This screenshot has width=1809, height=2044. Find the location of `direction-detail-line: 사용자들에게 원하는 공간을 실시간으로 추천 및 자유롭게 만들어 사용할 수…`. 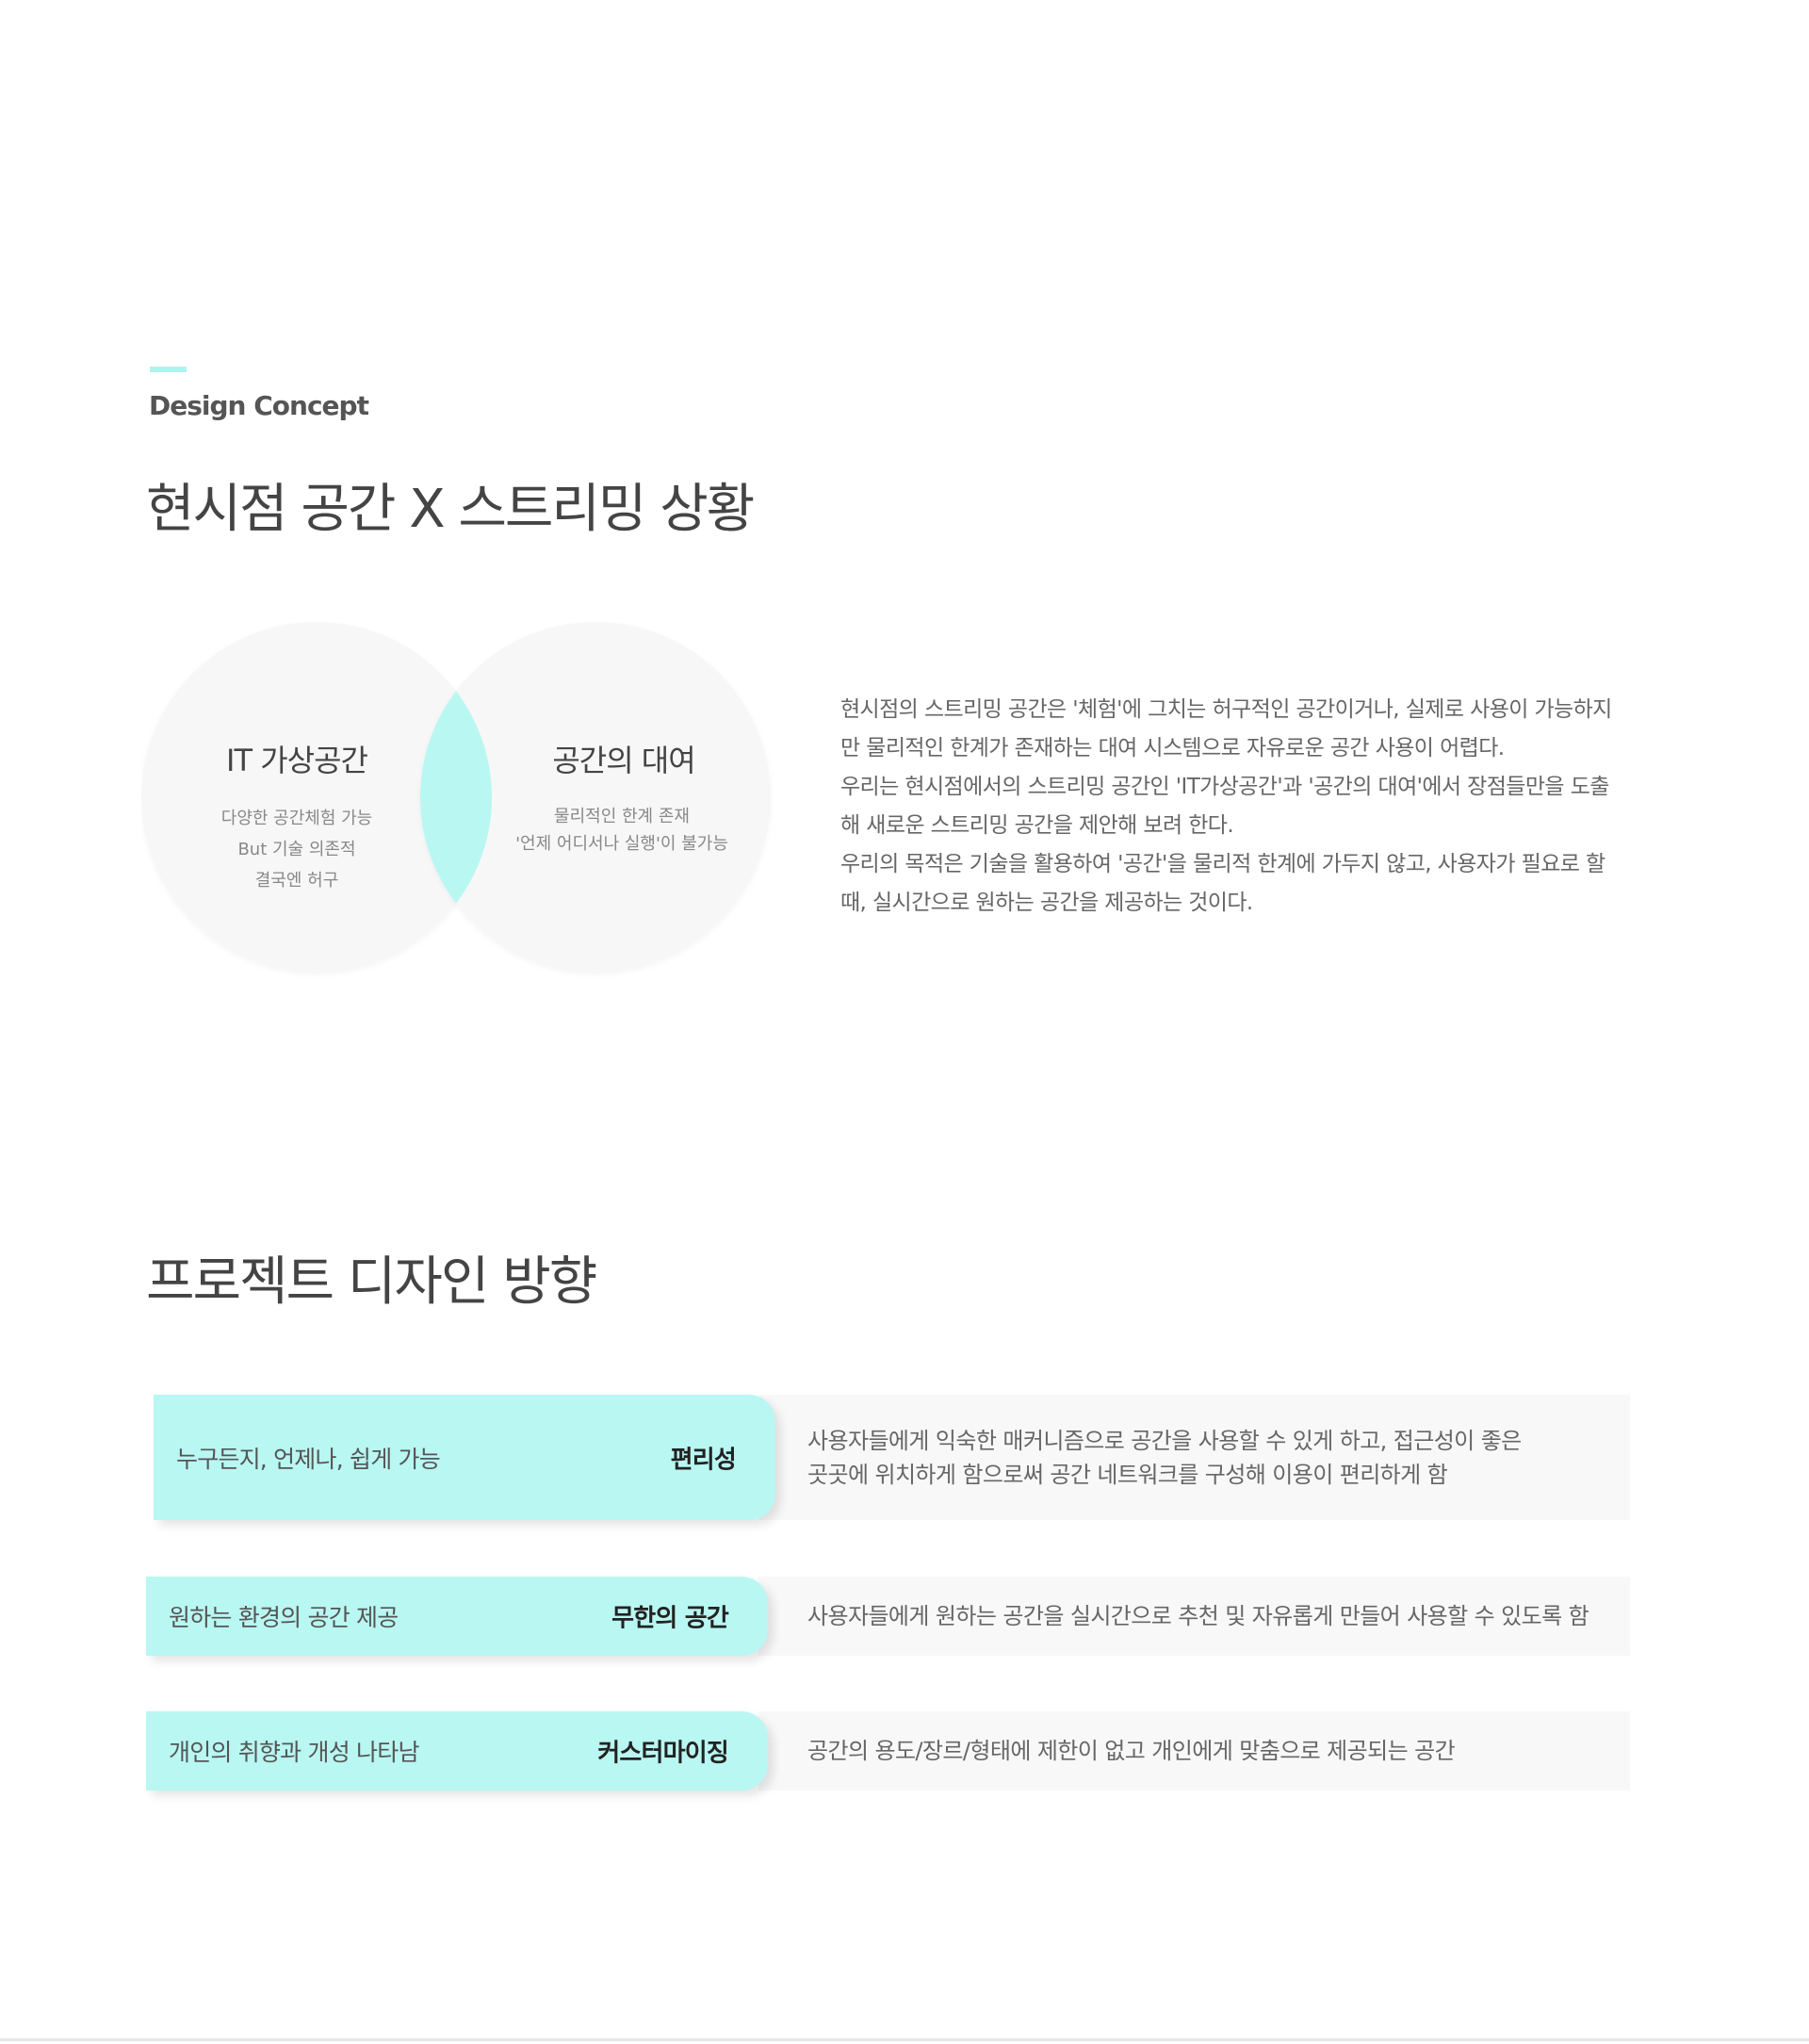

direction-detail-line: 사용자들에게 원하는 공간을 실시간으로 추천 및 자유롭게 만들어 사용할 수… is located at coordinates (1198, 1616).